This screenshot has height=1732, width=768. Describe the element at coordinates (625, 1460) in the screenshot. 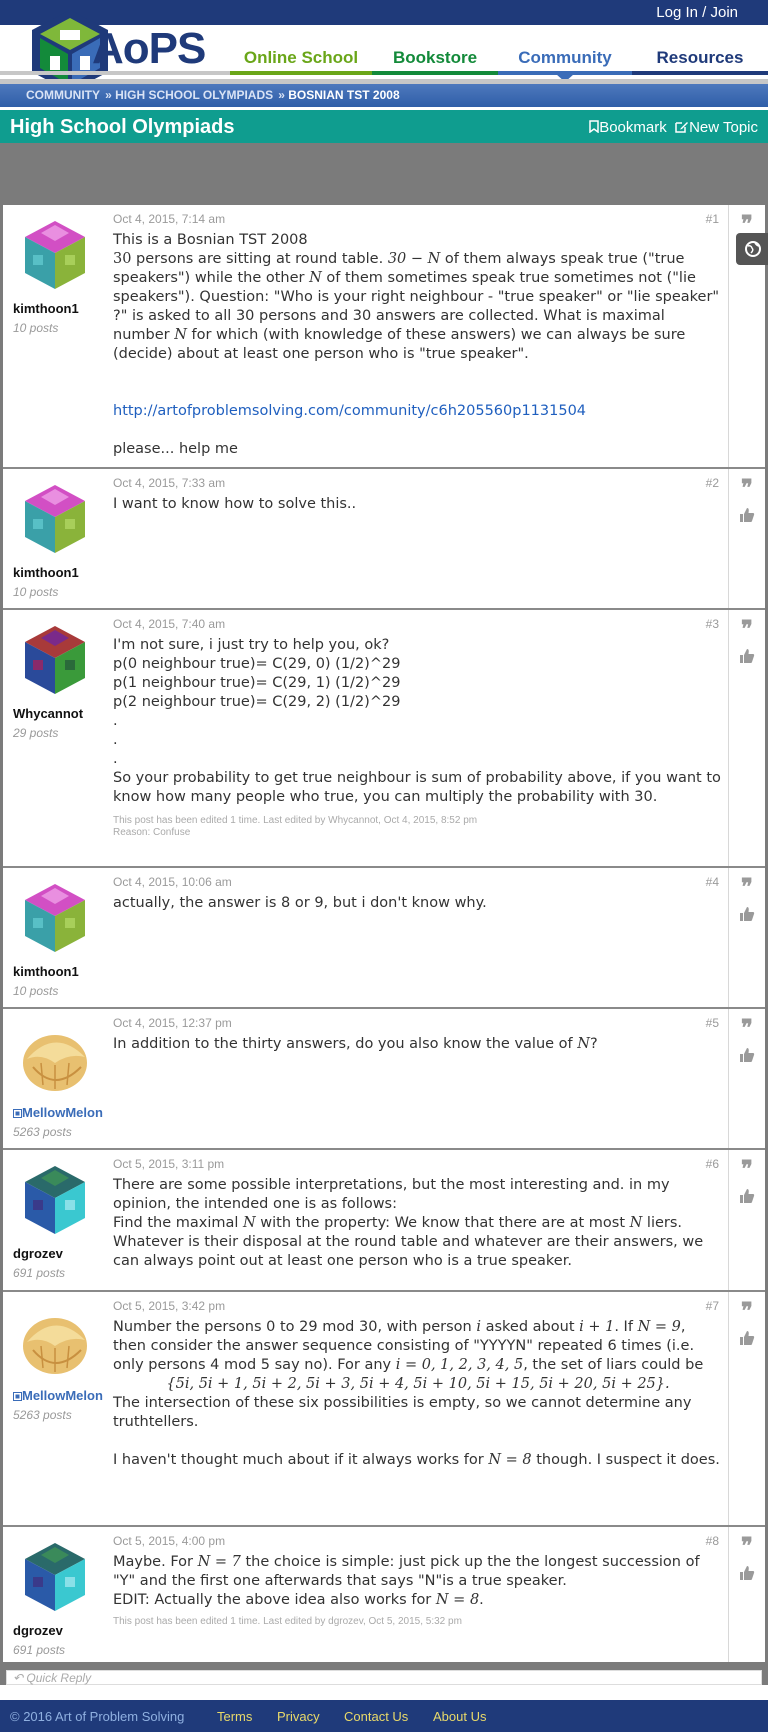

I see `post-text: though. I suspect it does.` at that location.